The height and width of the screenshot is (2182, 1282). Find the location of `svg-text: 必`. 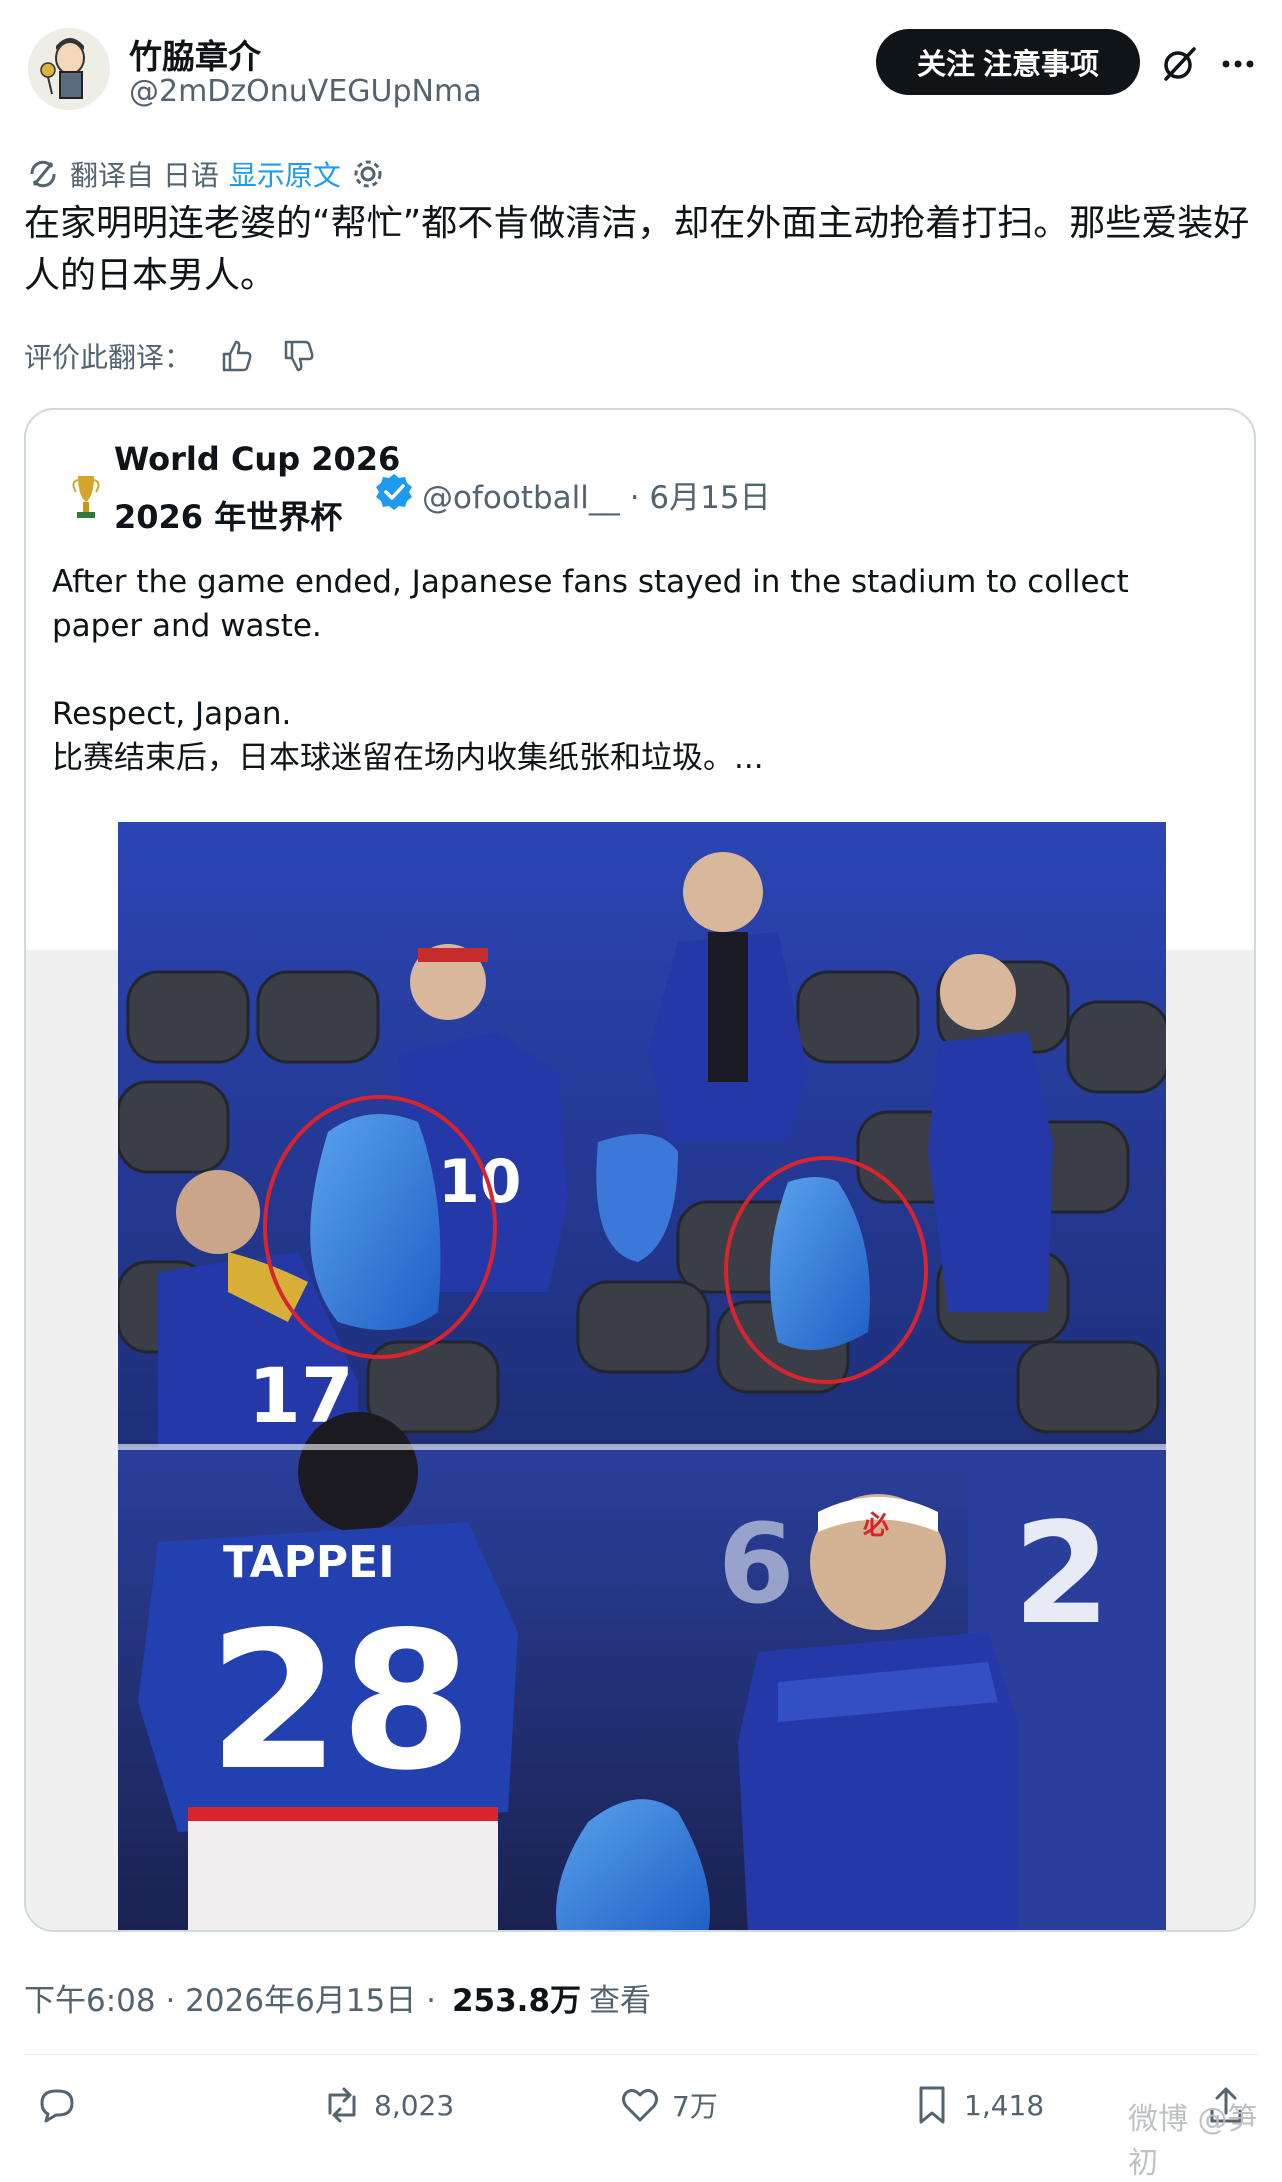

svg-text: 必 is located at coordinates (876, 1526).